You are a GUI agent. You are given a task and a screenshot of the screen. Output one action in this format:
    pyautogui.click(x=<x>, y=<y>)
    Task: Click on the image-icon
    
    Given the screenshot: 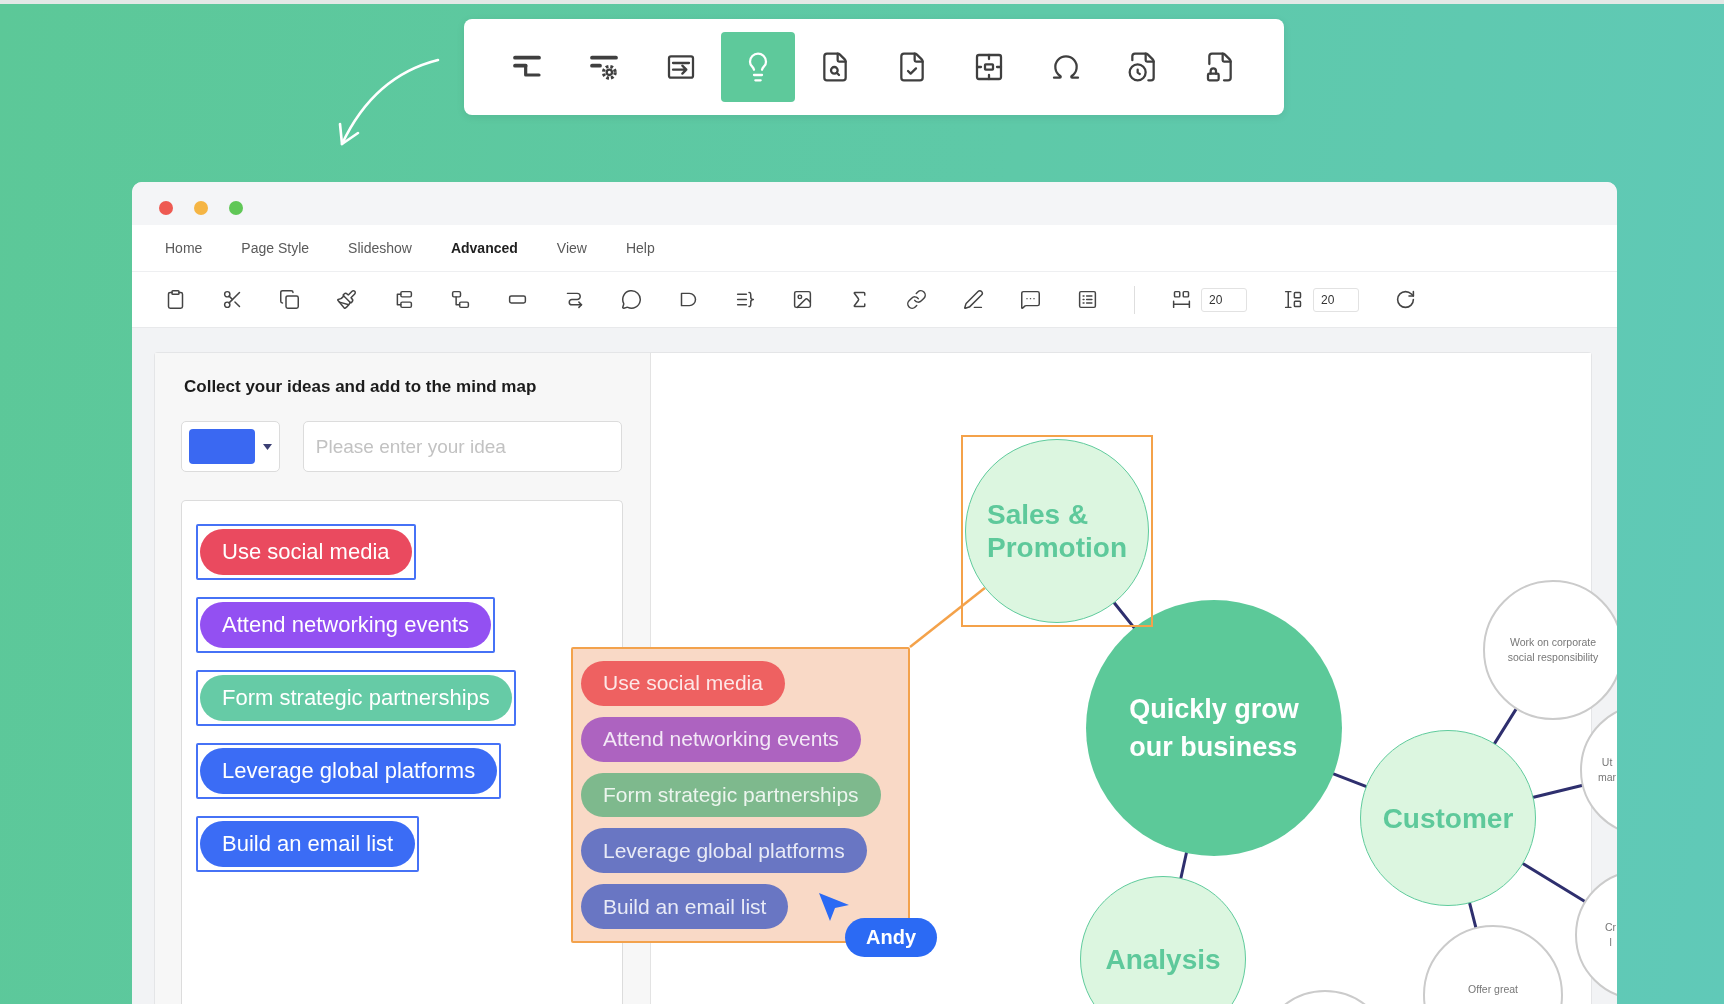 What is the action you would take?
    pyautogui.click(x=802, y=299)
    